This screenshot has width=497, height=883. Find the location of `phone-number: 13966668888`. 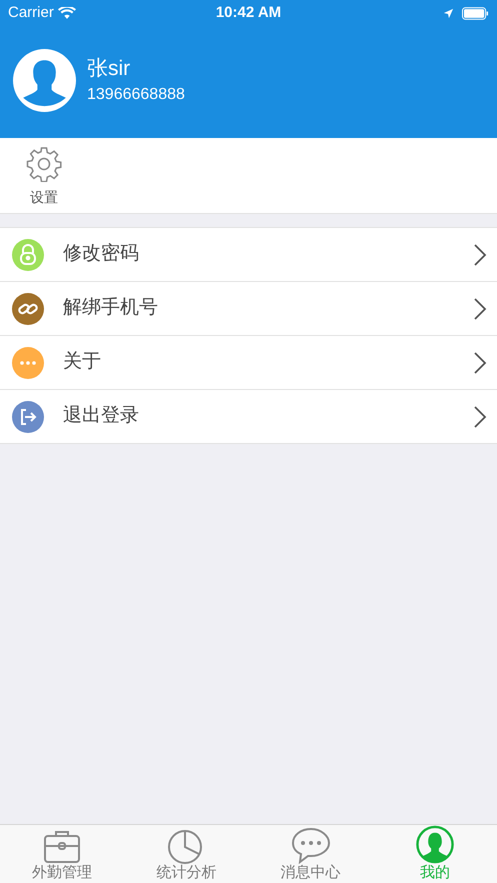

phone-number: 13966668888 is located at coordinates (136, 94).